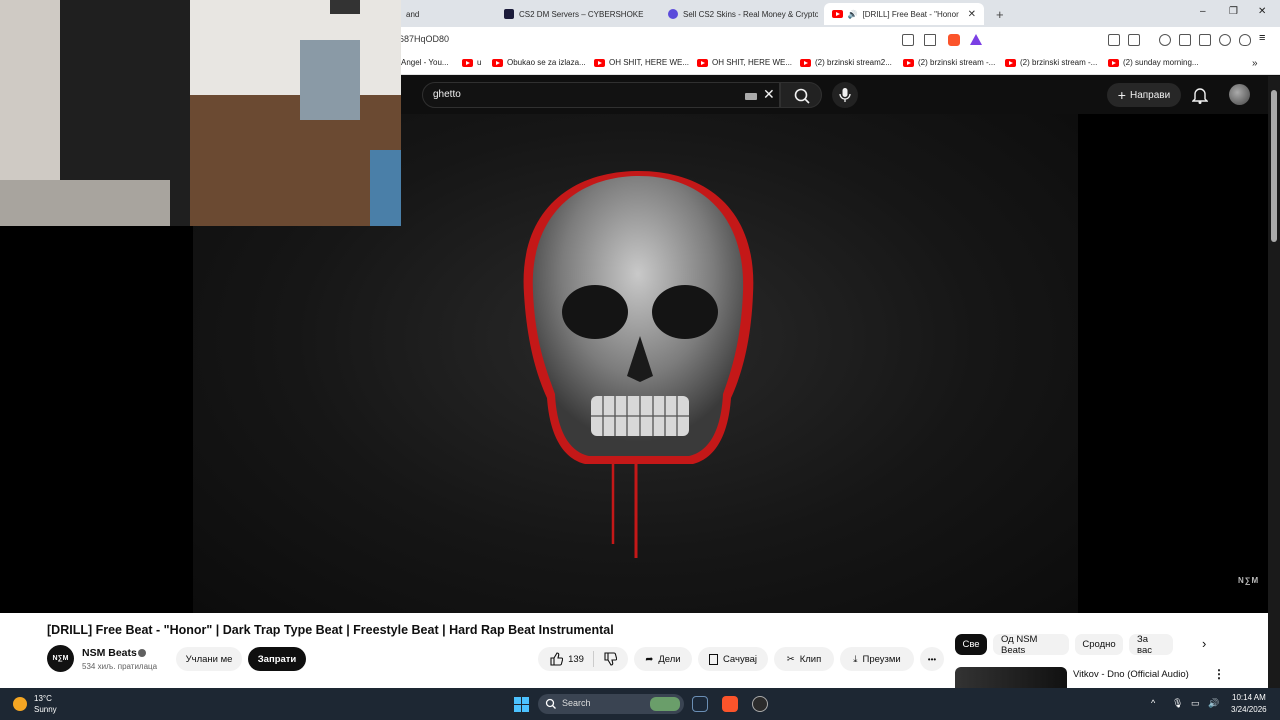  What do you see at coordinates (649, 659) in the screenshot?
I see `share-arrow-icon: ➦` at bounding box center [649, 659].